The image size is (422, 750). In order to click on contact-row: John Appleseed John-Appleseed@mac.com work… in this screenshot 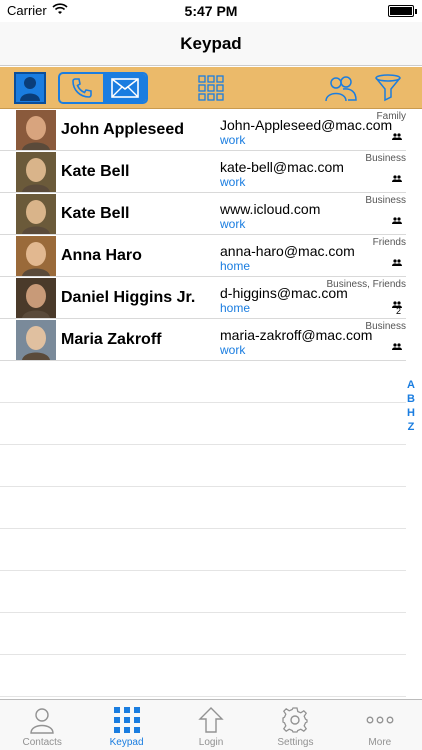, I will do `click(203, 130)`.